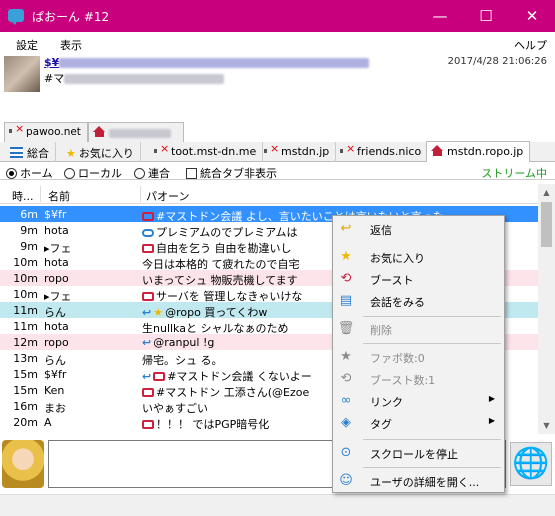 The image size is (555, 516). Describe the element at coordinates (419, 401) in the screenshot. I see `menu-item-link: ∞ リンク ▶` at that location.